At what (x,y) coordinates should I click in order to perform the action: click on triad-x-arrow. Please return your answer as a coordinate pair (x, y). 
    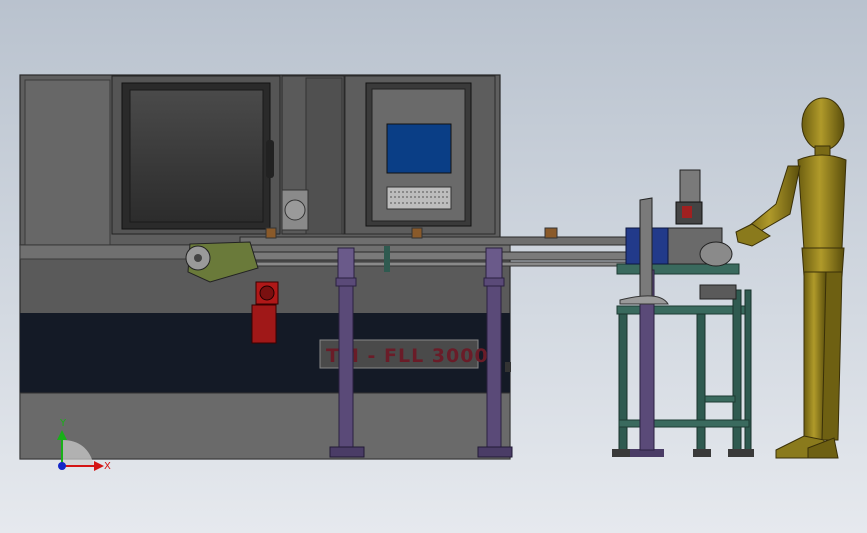
    Looking at the image, I should click on (99, 466).